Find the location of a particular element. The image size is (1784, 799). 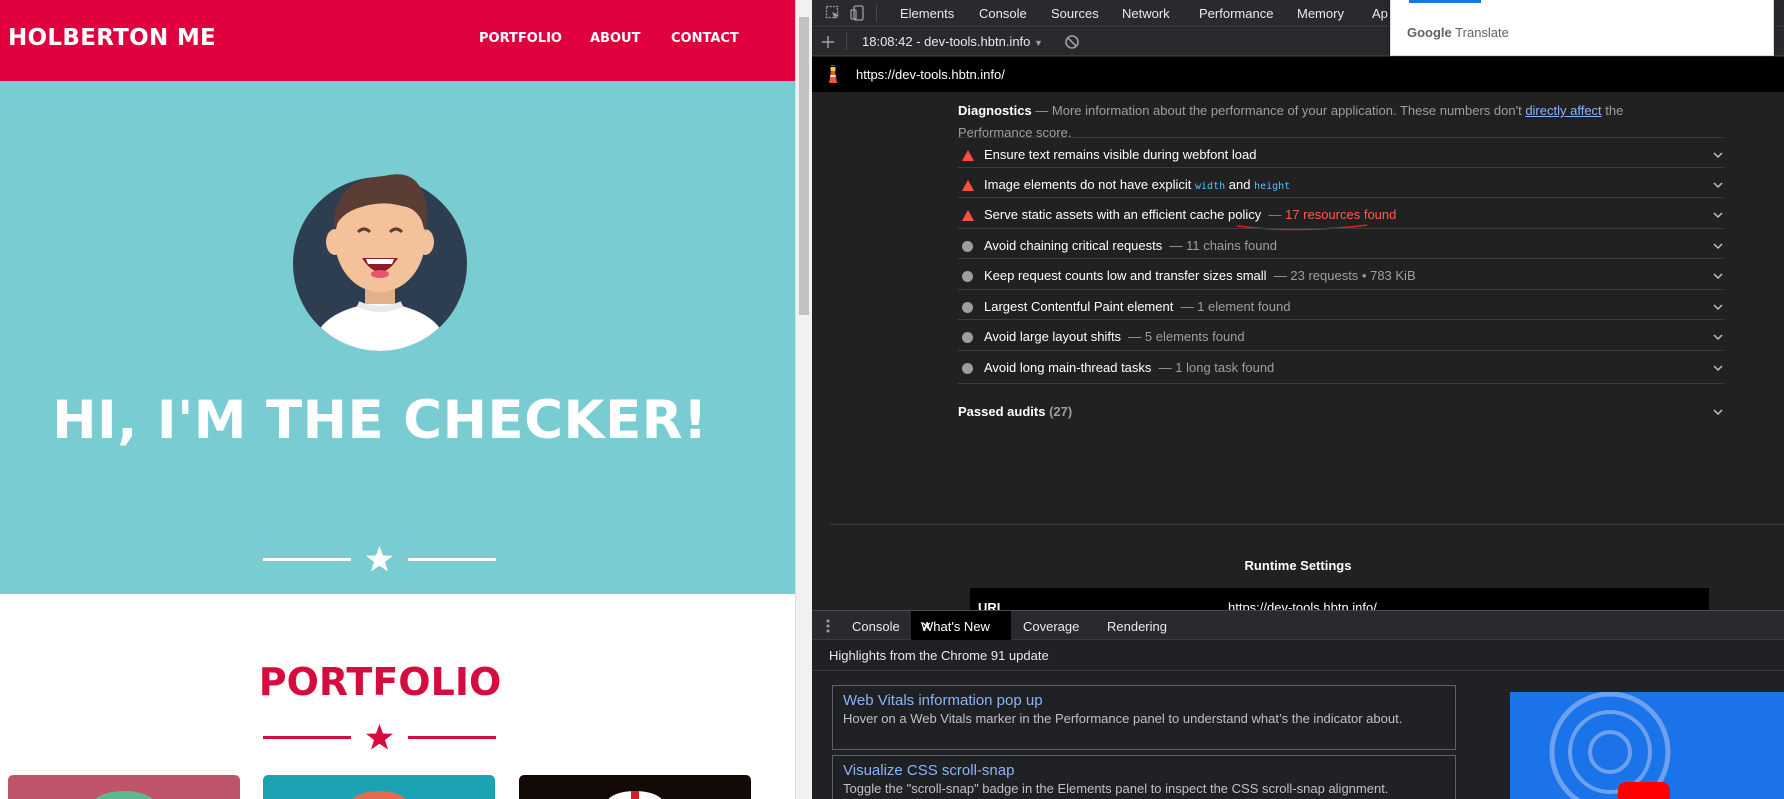

audit-display-value: — 5 elements found is located at coordinates (1186, 336).